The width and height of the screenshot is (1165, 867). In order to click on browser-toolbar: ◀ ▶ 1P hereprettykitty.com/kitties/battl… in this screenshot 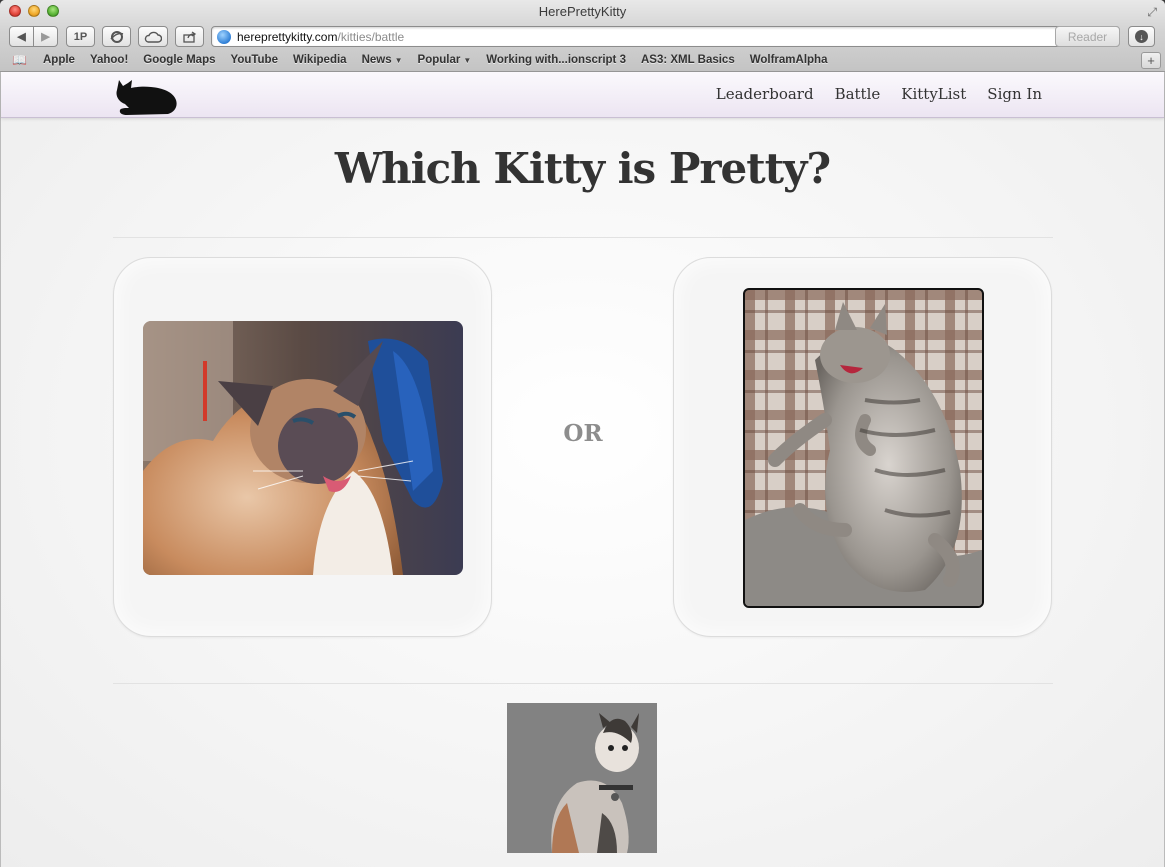, I will do `click(582, 36)`.